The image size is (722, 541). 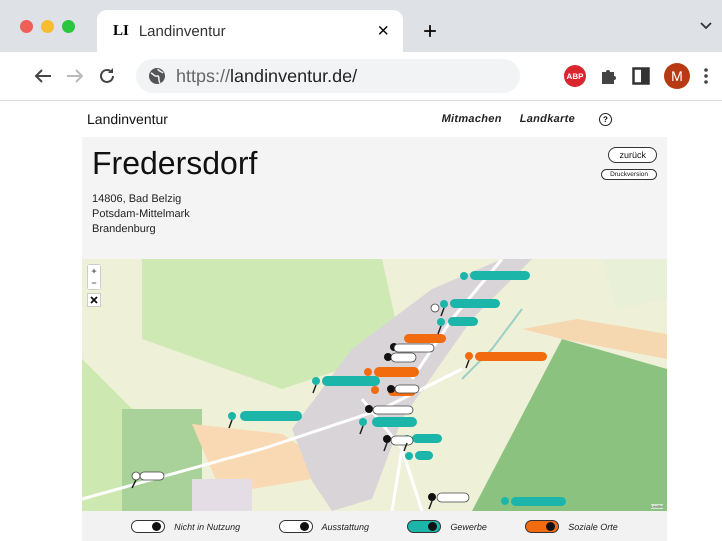 What do you see at coordinates (706, 26) in the screenshot?
I see `chevron-down-icon` at bounding box center [706, 26].